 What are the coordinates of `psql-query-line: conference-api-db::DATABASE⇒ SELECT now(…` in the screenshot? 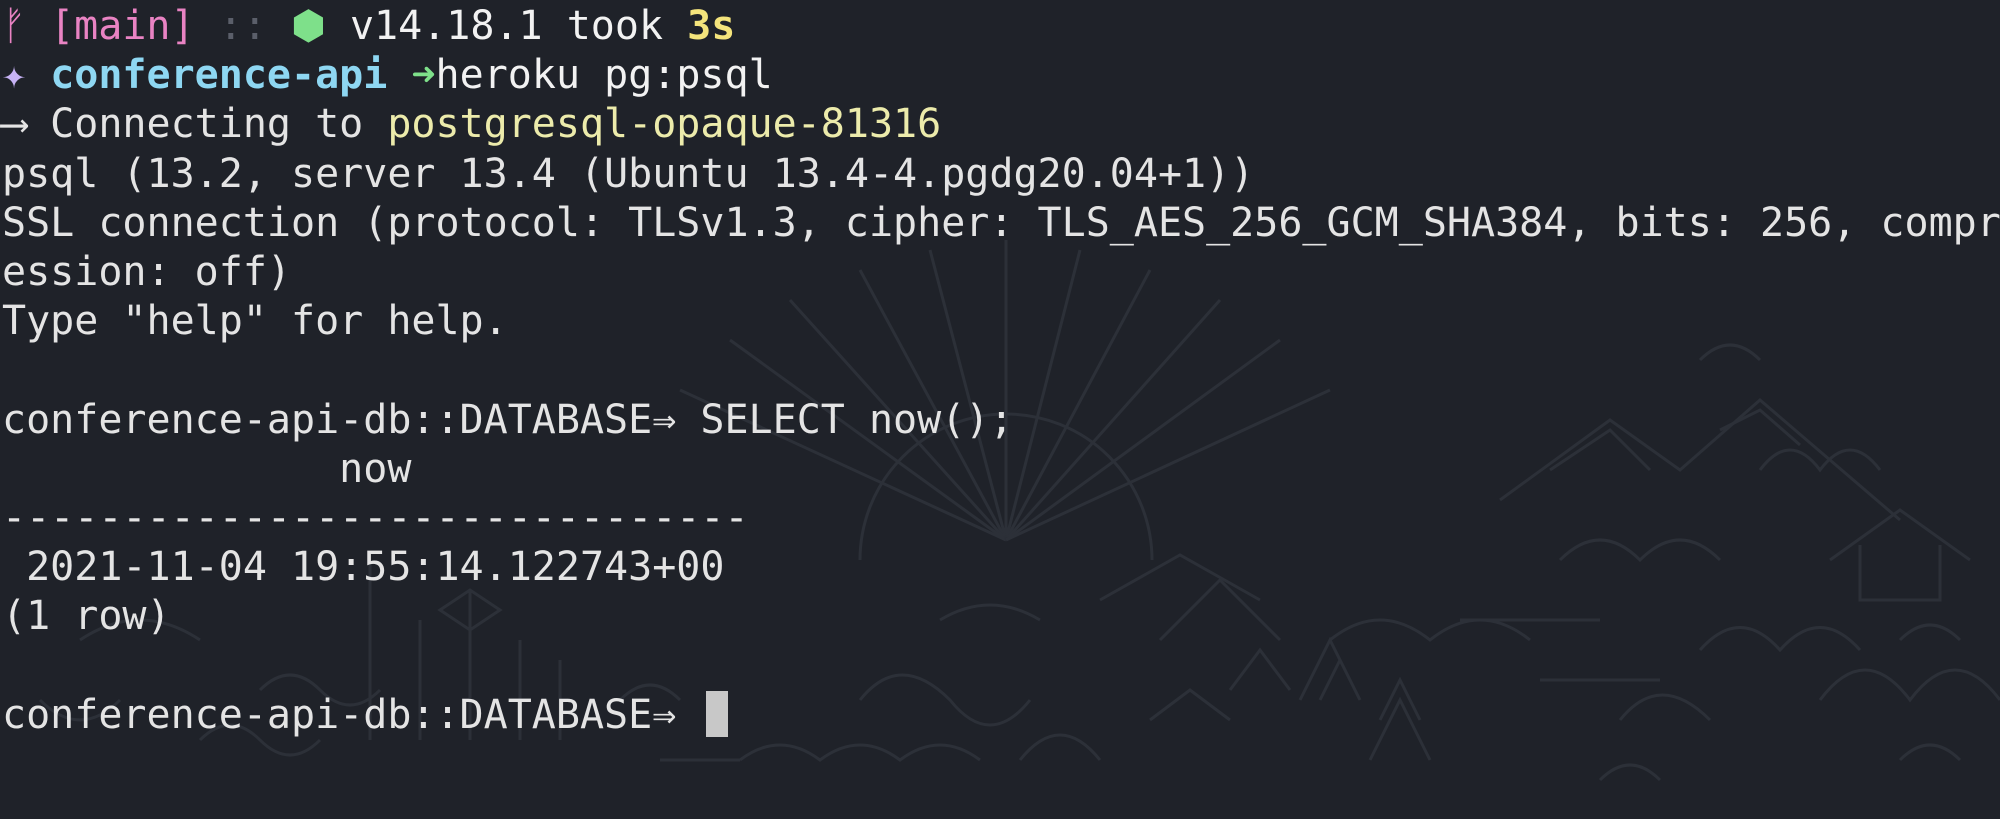 It's located at (1001, 420).